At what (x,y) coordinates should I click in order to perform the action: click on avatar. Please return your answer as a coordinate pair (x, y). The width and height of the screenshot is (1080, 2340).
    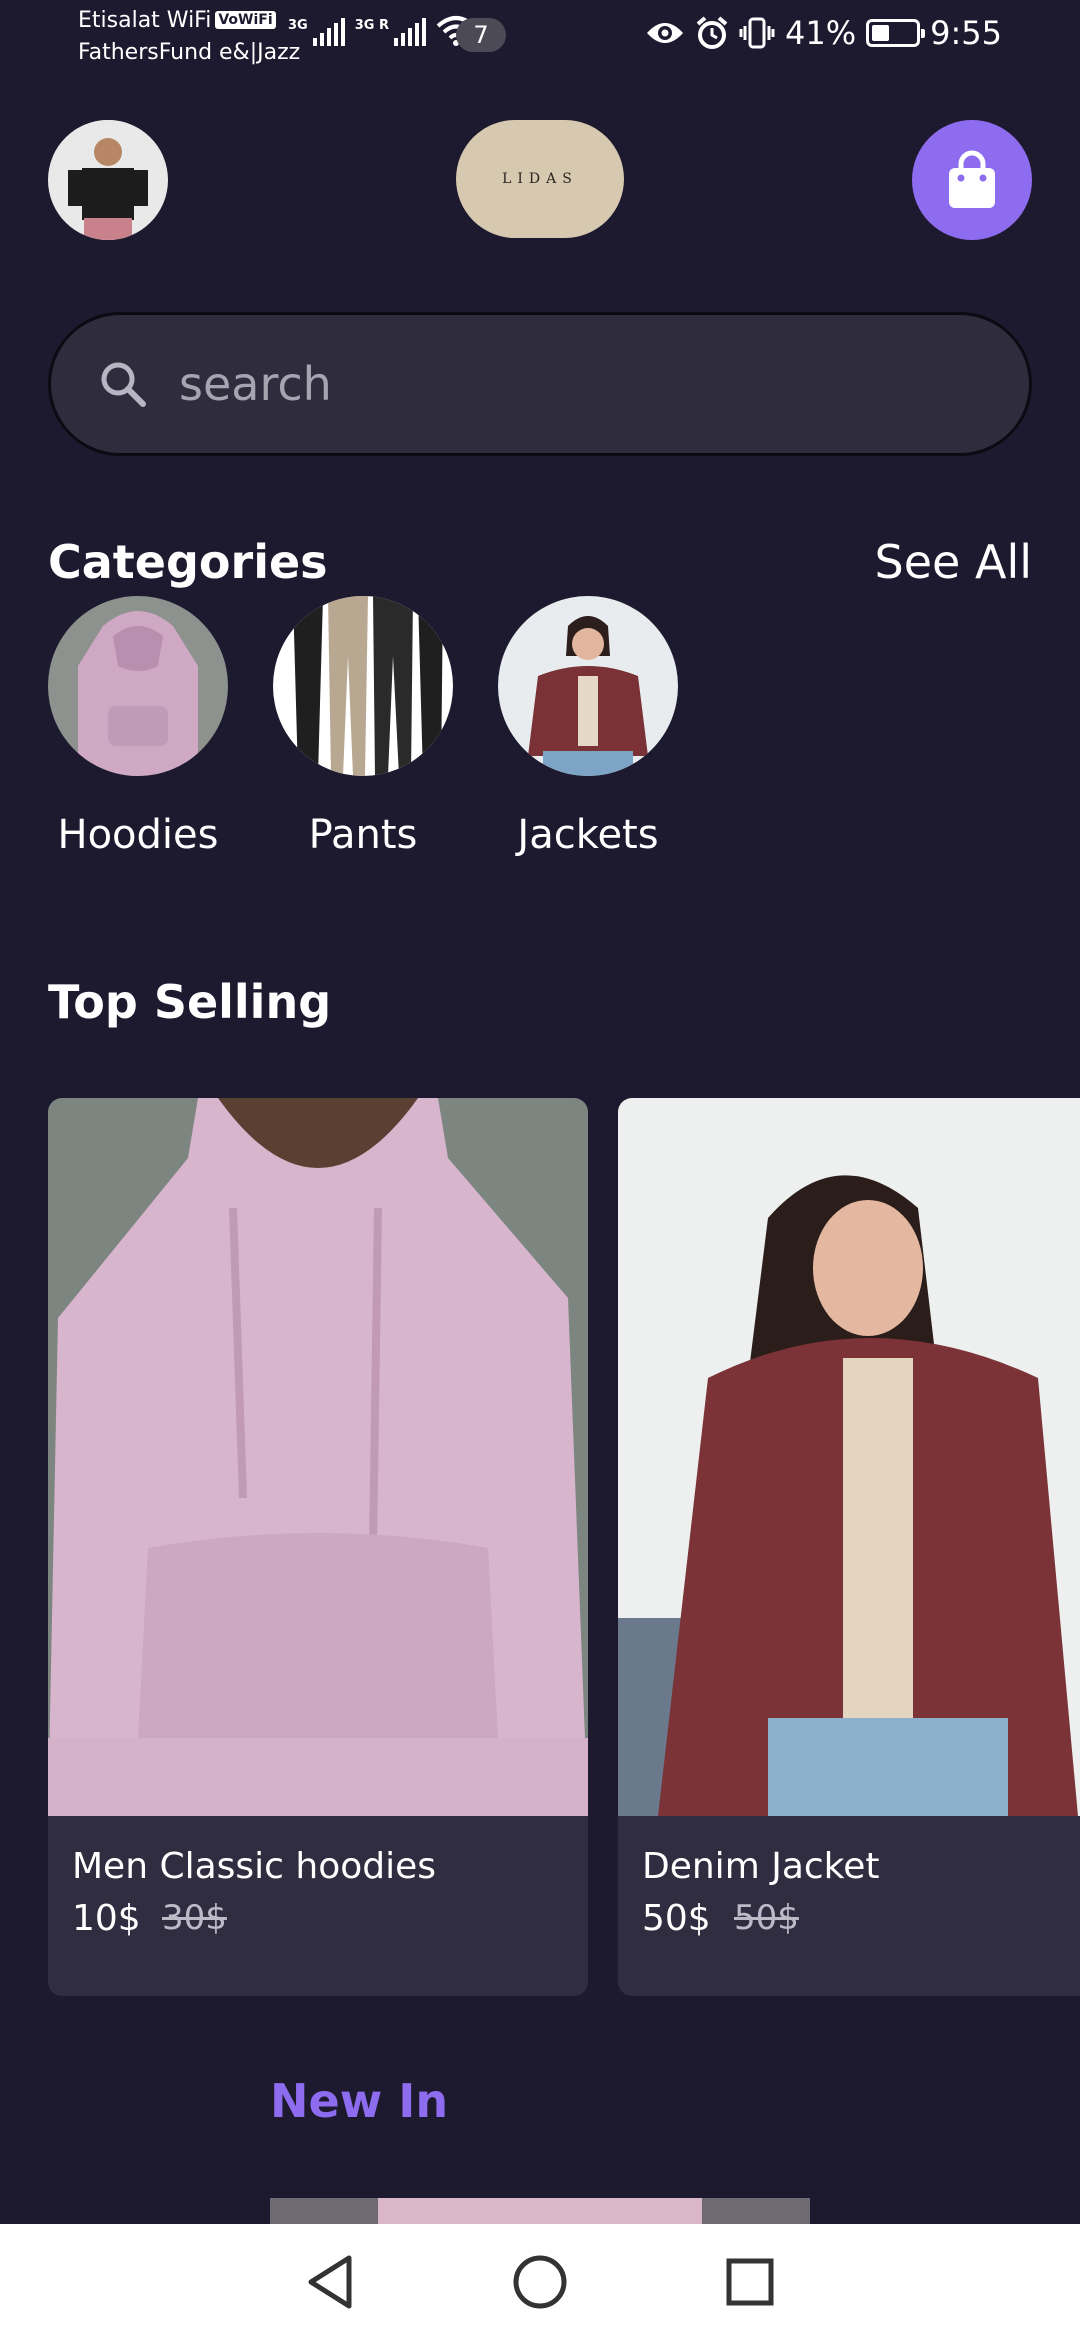
    Looking at the image, I should click on (108, 180).